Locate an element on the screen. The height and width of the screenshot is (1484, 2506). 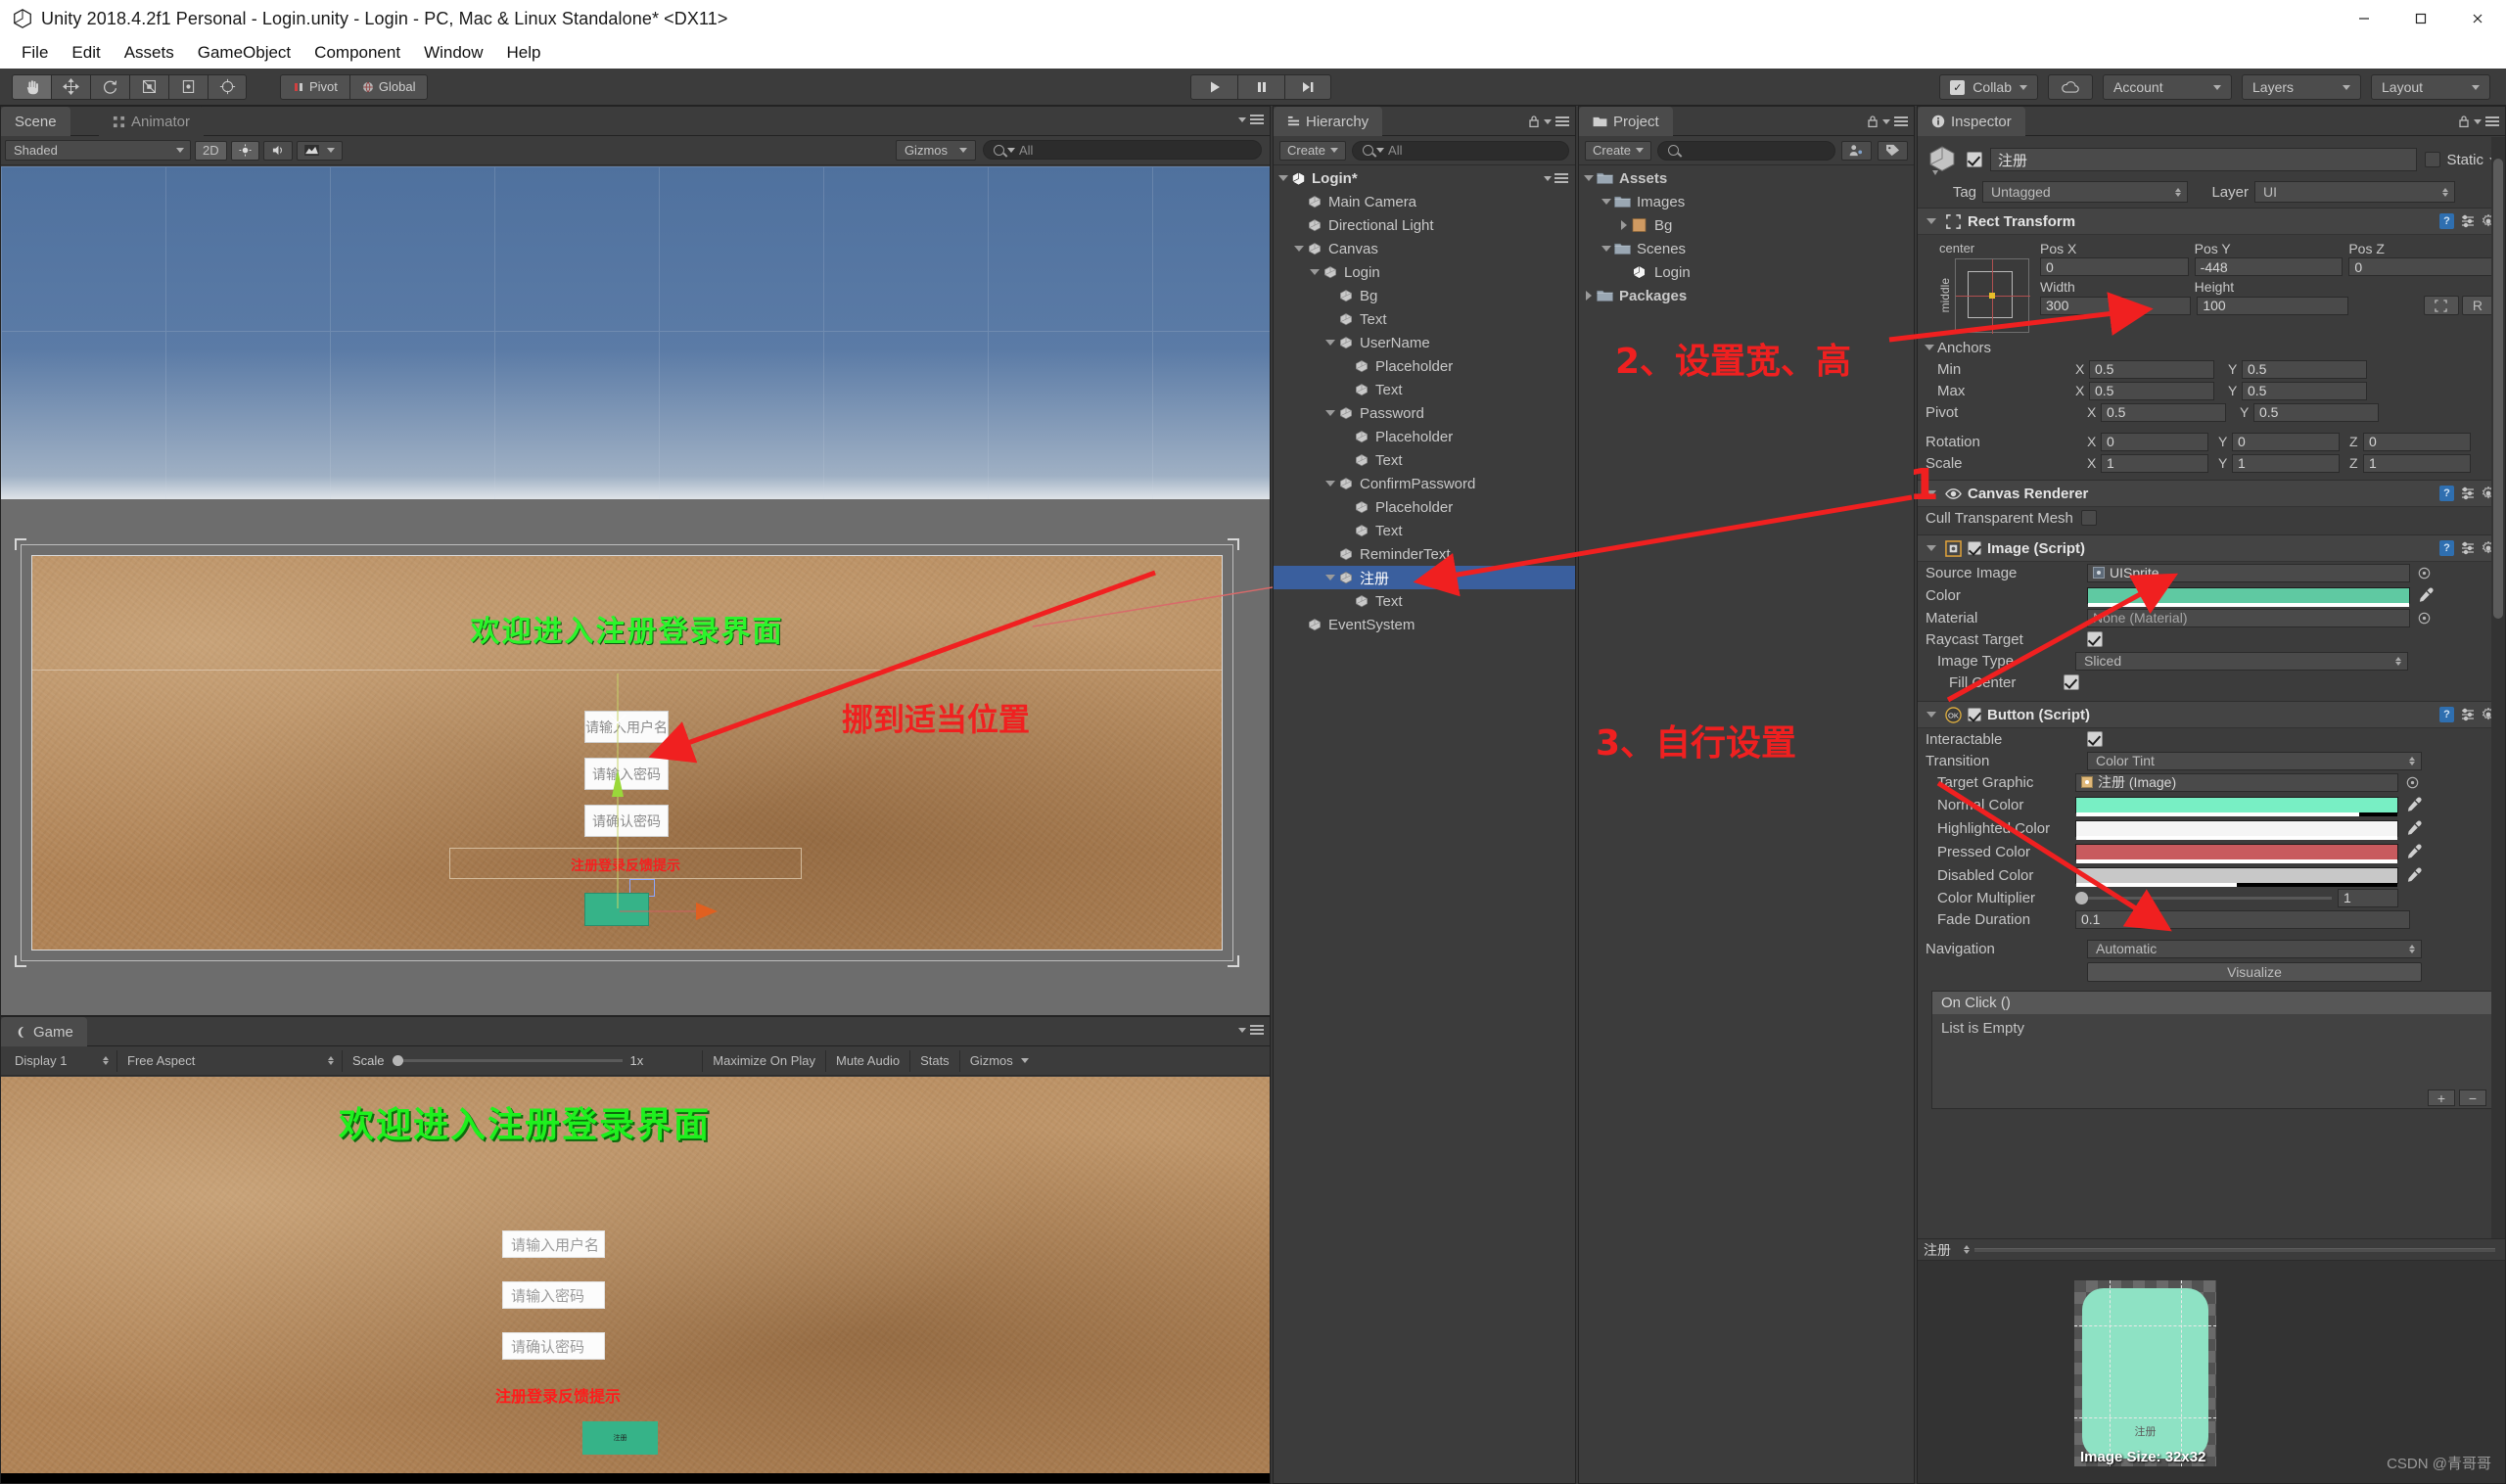
hierarchy-search-input: All is located at coordinates (1460, 150).